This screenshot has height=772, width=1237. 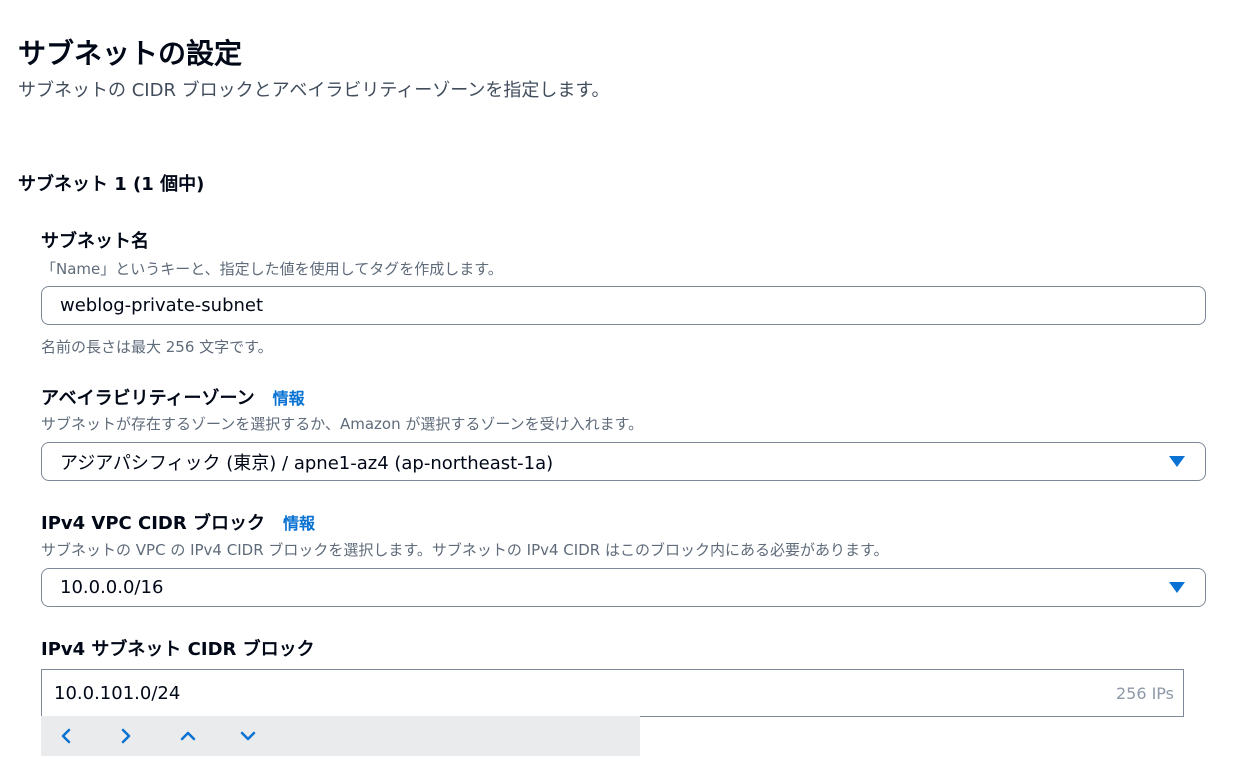 What do you see at coordinates (314, 90) in the screenshot?
I see `page-subtitle: サブネットの CIDR ブロックとアベイラビリティーゾーンを指定します。` at bounding box center [314, 90].